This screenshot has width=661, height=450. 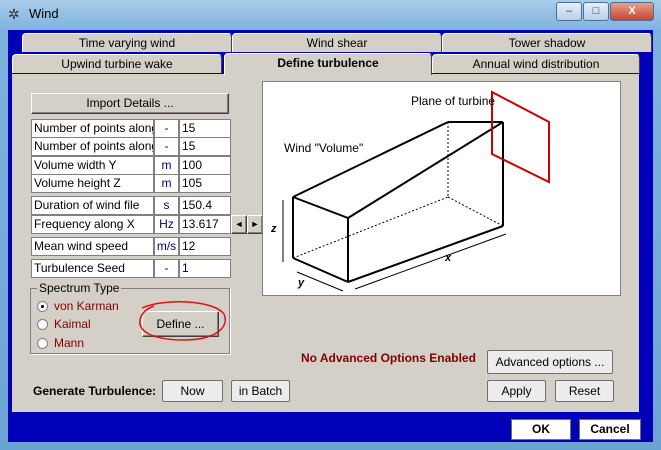 What do you see at coordinates (42, 324) in the screenshot?
I see `radio-kaimal` at bounding box center [42, 324].